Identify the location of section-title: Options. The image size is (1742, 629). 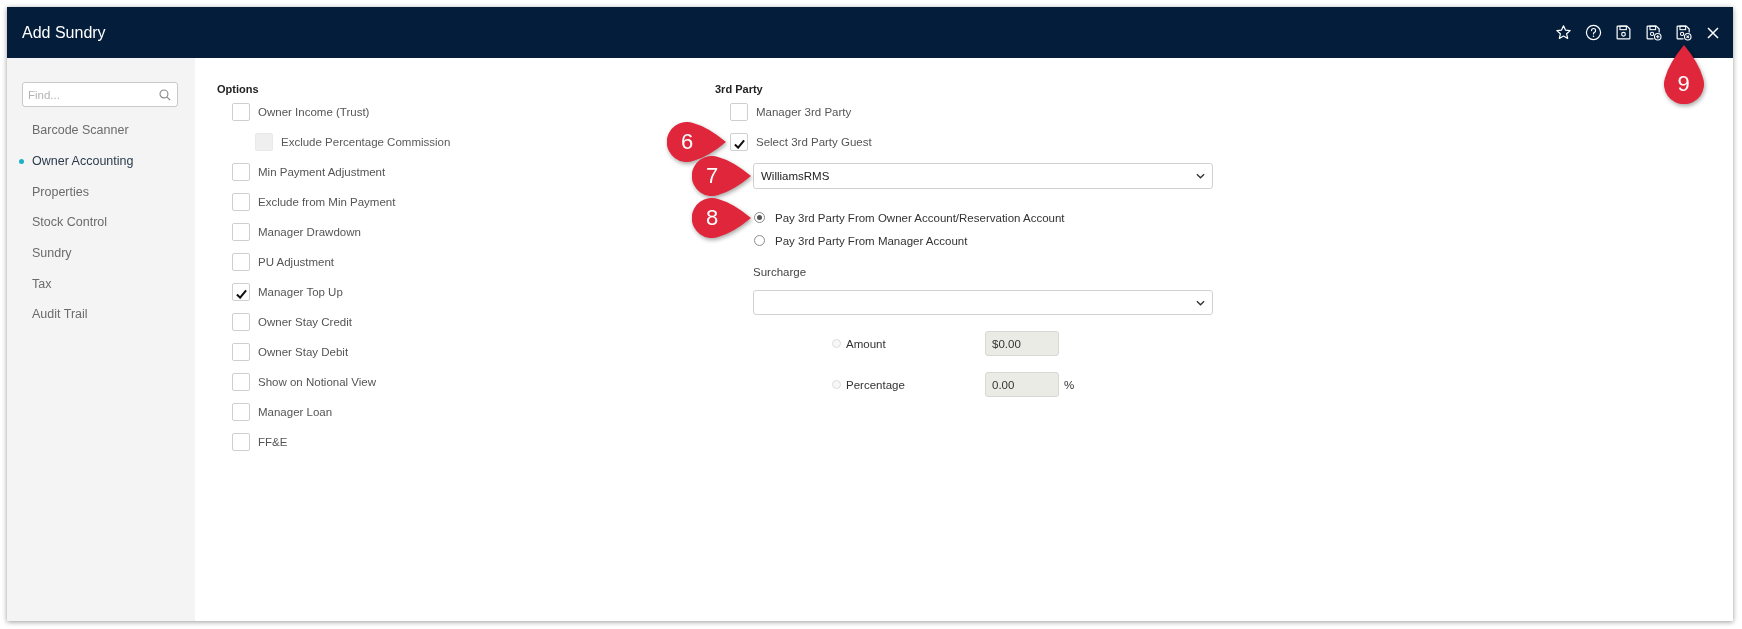
(238, 89).